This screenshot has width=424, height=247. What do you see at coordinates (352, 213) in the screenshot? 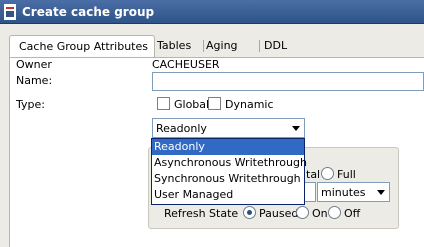
I see `off-label: Off` at bounding box center [352, 213].